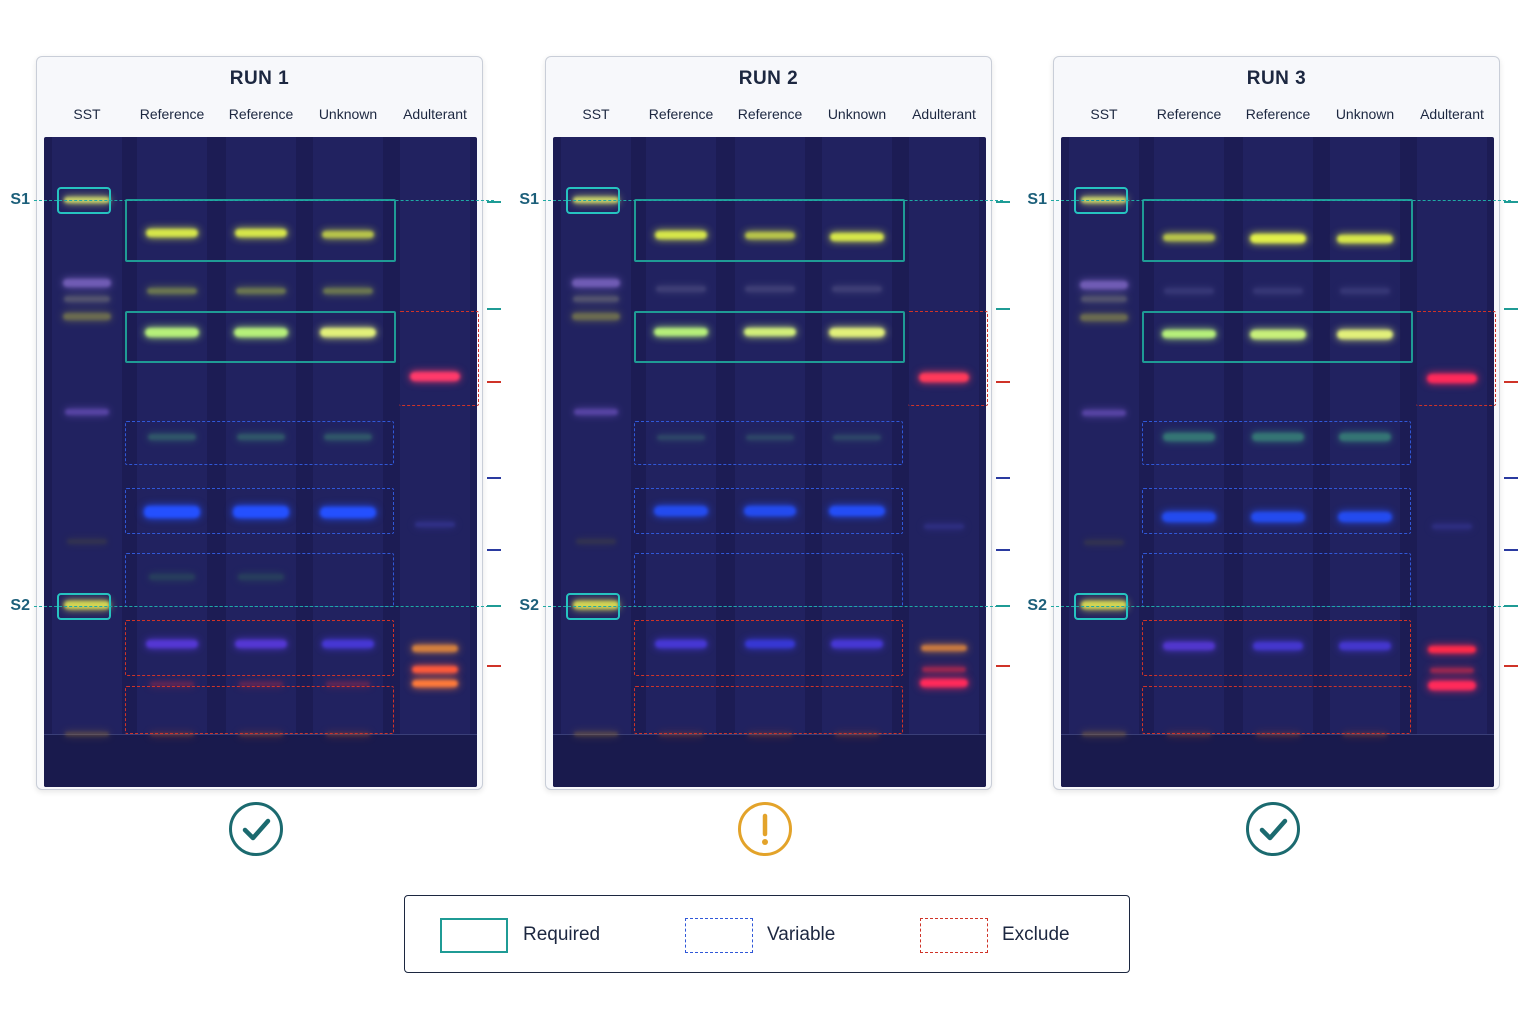 The height and width of the screenshot is (1024, 1536). What do you see at coordinates (264, 200) in the screenshot?
I see `reference-line-s1` at bounding box center [264, 200].